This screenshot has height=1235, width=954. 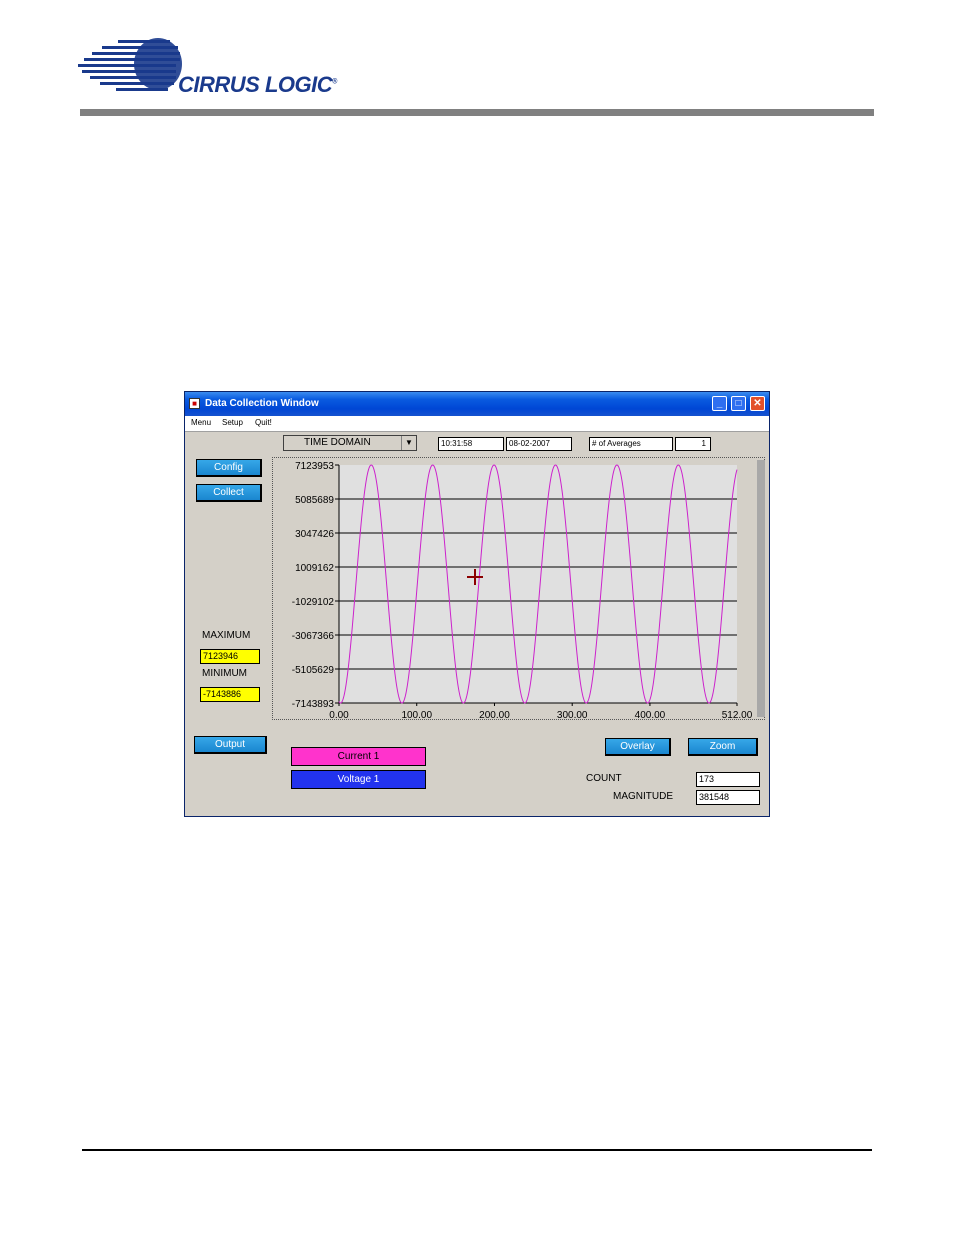 What do you see at coordinates (230, 745) in the screenshot?
I see `output-button: Output` at bounding box center [230, 745].